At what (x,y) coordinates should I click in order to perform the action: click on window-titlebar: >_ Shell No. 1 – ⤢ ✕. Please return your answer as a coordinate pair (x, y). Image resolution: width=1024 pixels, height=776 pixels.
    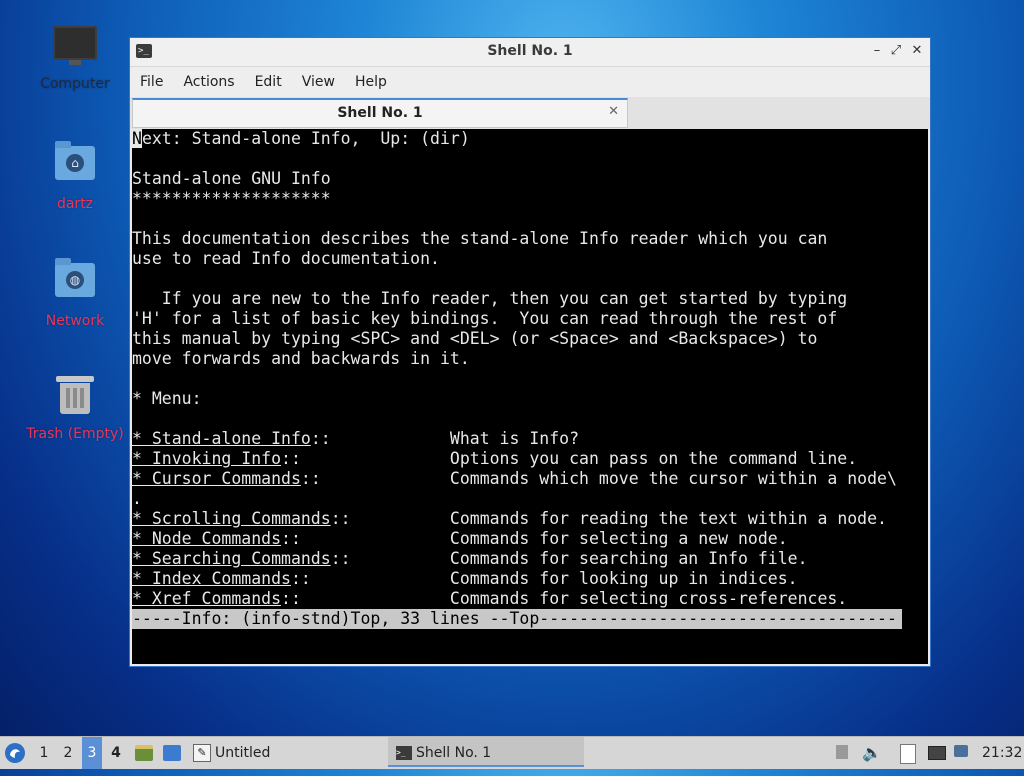
    Looking at the image, I should click on (530, 52).